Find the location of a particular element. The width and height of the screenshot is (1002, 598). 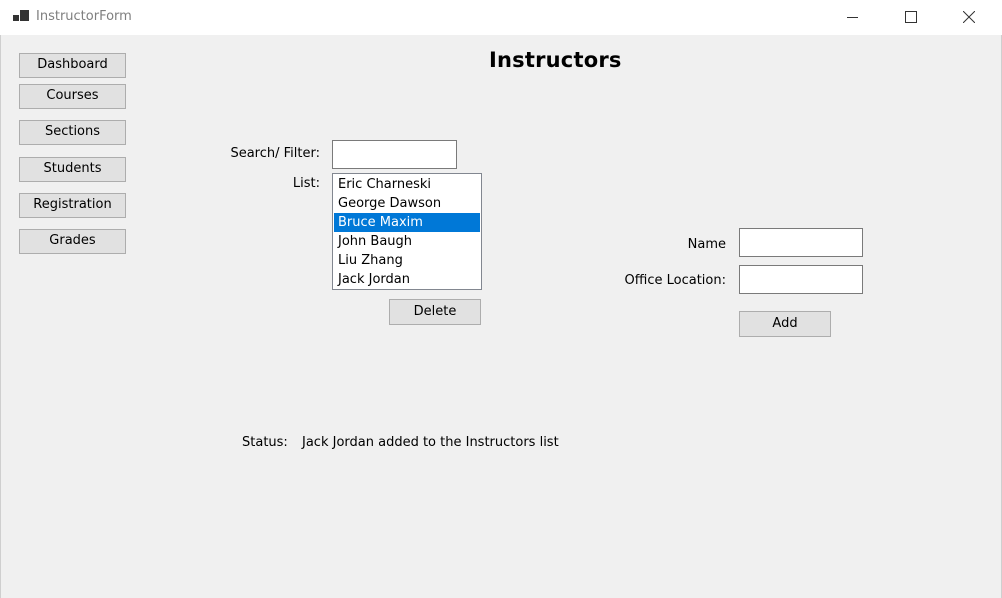

minimize-icon is located at coordinates (852, 17).